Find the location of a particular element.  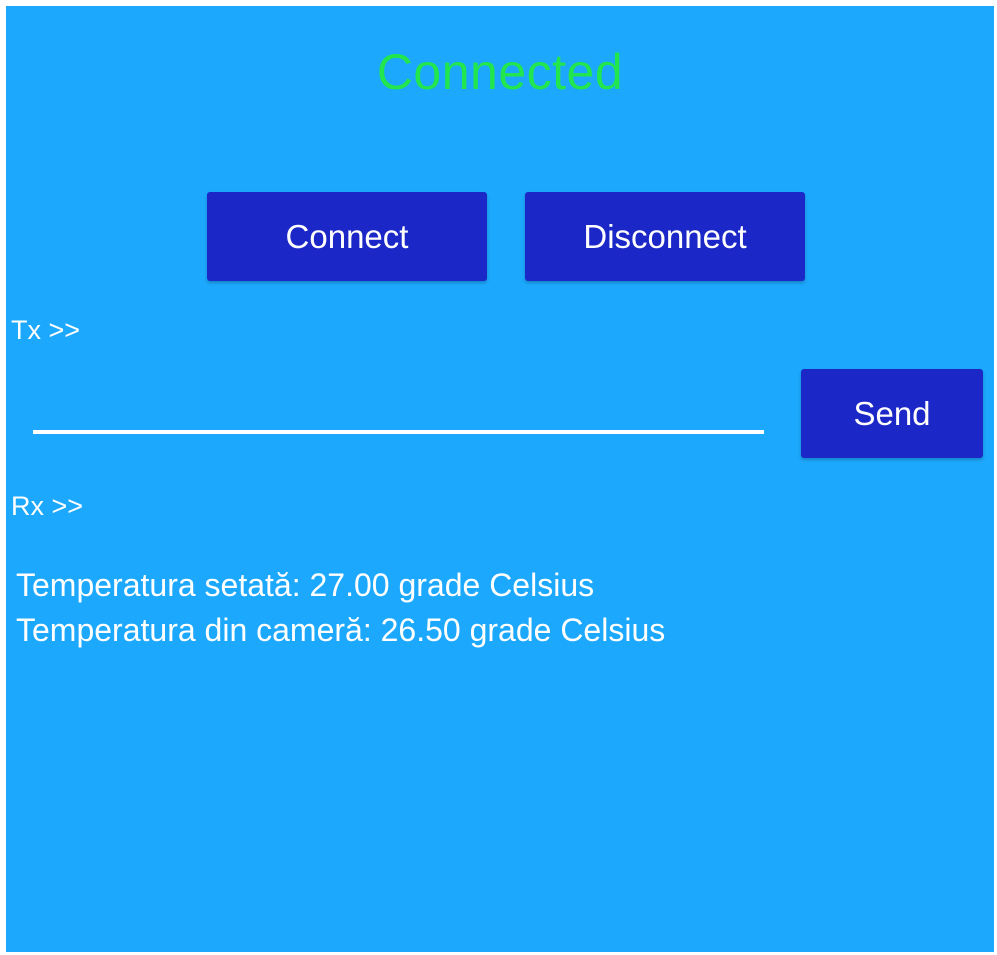

rx-line-set-temperature: Temperatura setată: 27.00 grade Celsius is located at coordinates (305, 585).